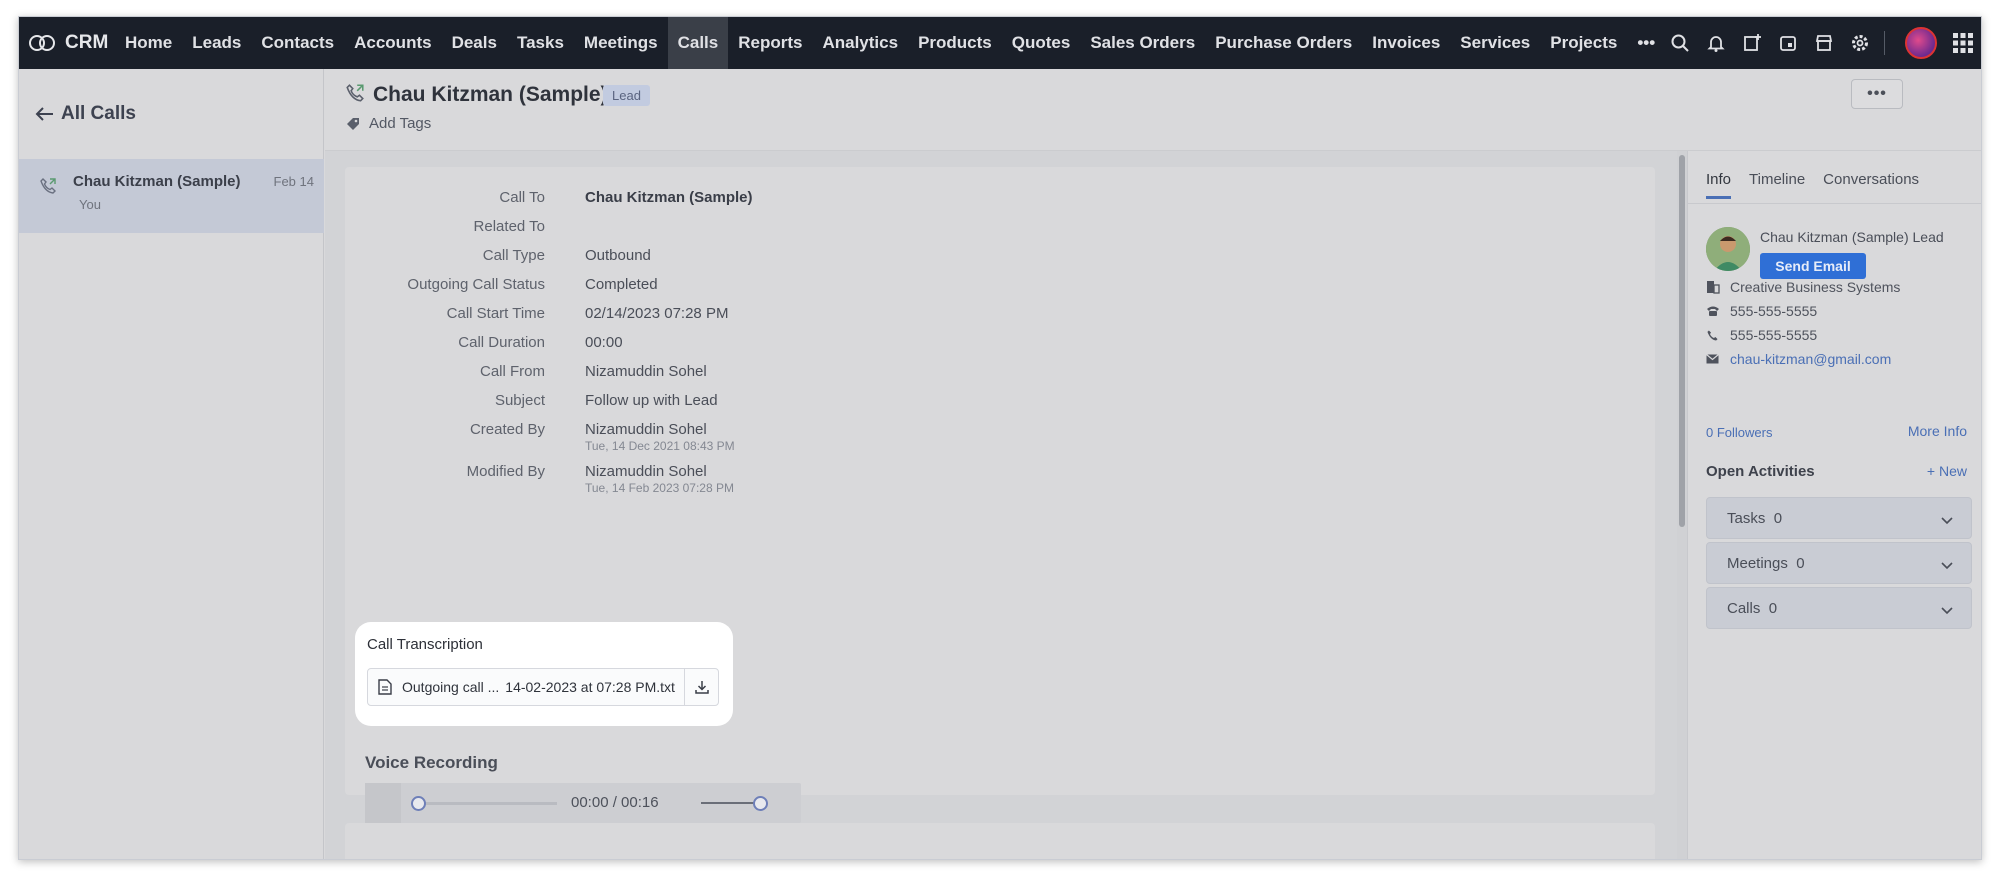  What do you see at coordinates (392, 43) in the screenshot?
I see `nav-accounts: Accounts` at bounding box center [392, 43].